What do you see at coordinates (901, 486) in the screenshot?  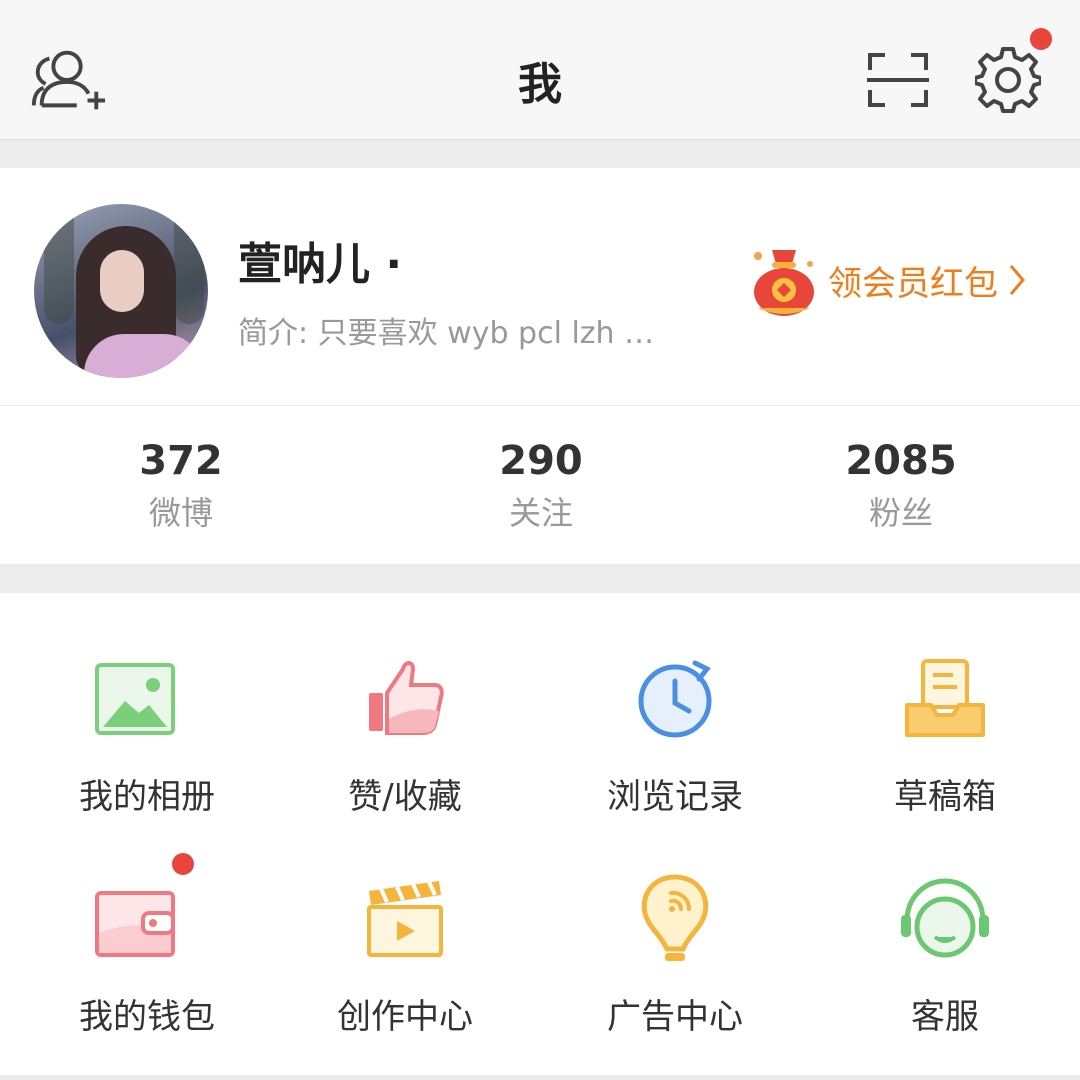 I see `stat-followers: 2085 粉丝` at bounding box center [901, 486].